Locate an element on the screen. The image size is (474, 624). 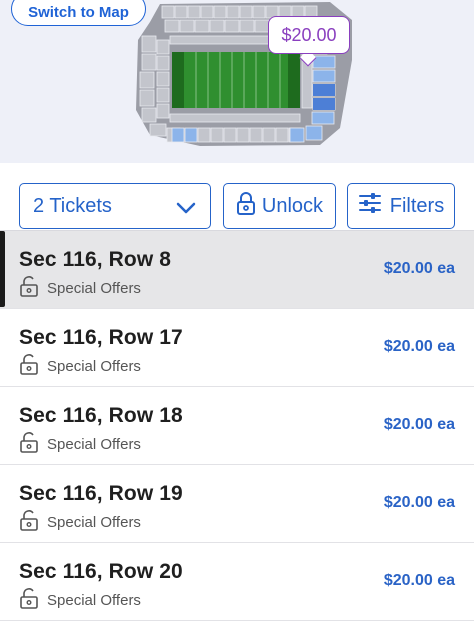
map-price-tag: $20.00 is located at coordinates (309, 35).